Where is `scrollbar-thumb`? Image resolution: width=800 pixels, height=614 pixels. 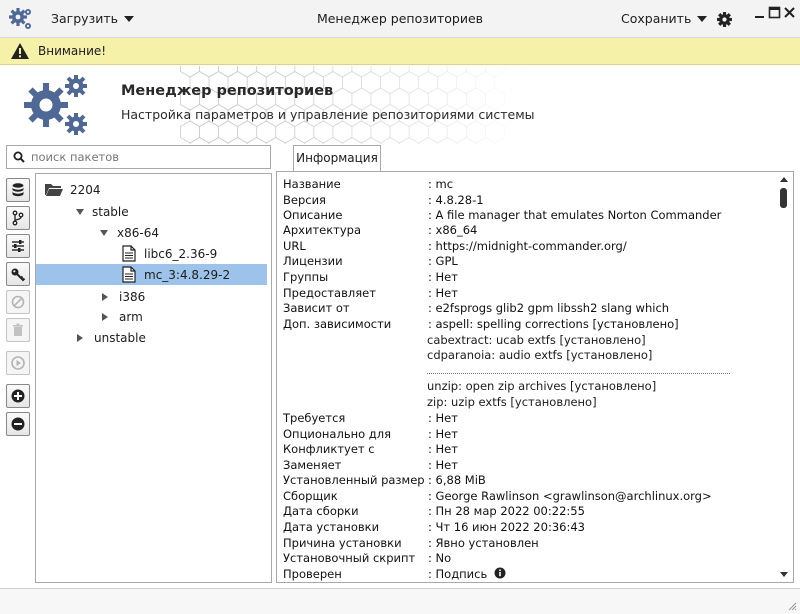 scrollbar-thumb is located at coordinates (783, 198).